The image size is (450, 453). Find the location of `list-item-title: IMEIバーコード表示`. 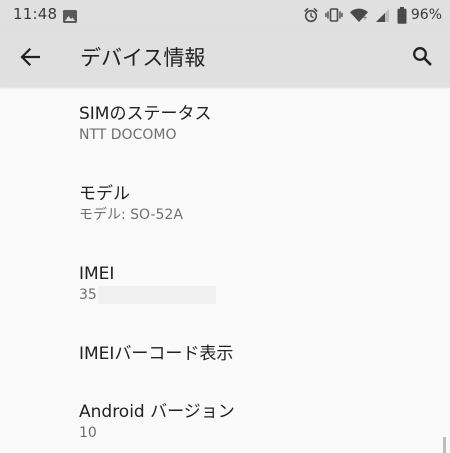

list-item-title: IMEIバーコード表示 is located at coordinates (156, 354).